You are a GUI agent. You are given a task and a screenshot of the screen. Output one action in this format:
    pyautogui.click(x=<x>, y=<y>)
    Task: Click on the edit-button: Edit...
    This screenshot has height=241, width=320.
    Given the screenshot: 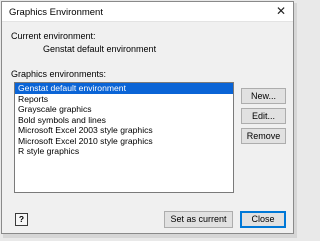 What is the action you would take?
    pyautogui.click(x=263, y=116)
    